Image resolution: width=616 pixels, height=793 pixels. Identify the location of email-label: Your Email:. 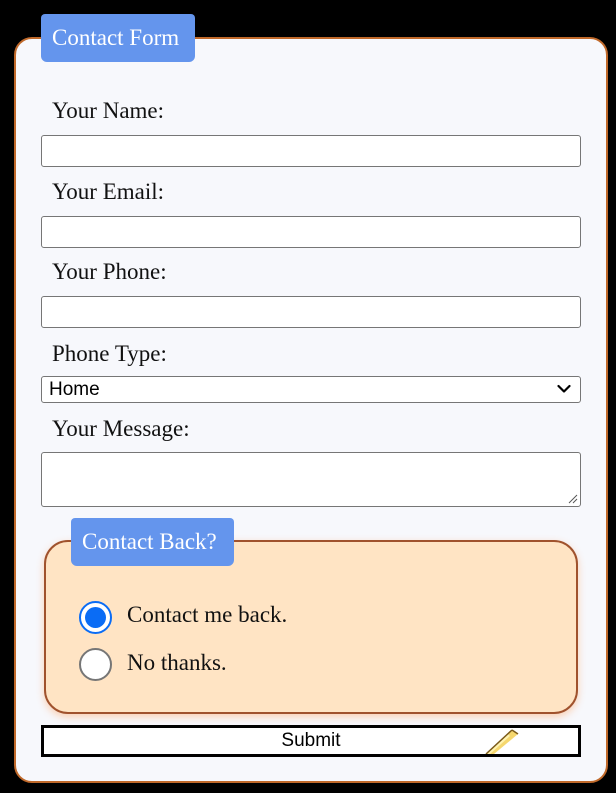
(108, 191).